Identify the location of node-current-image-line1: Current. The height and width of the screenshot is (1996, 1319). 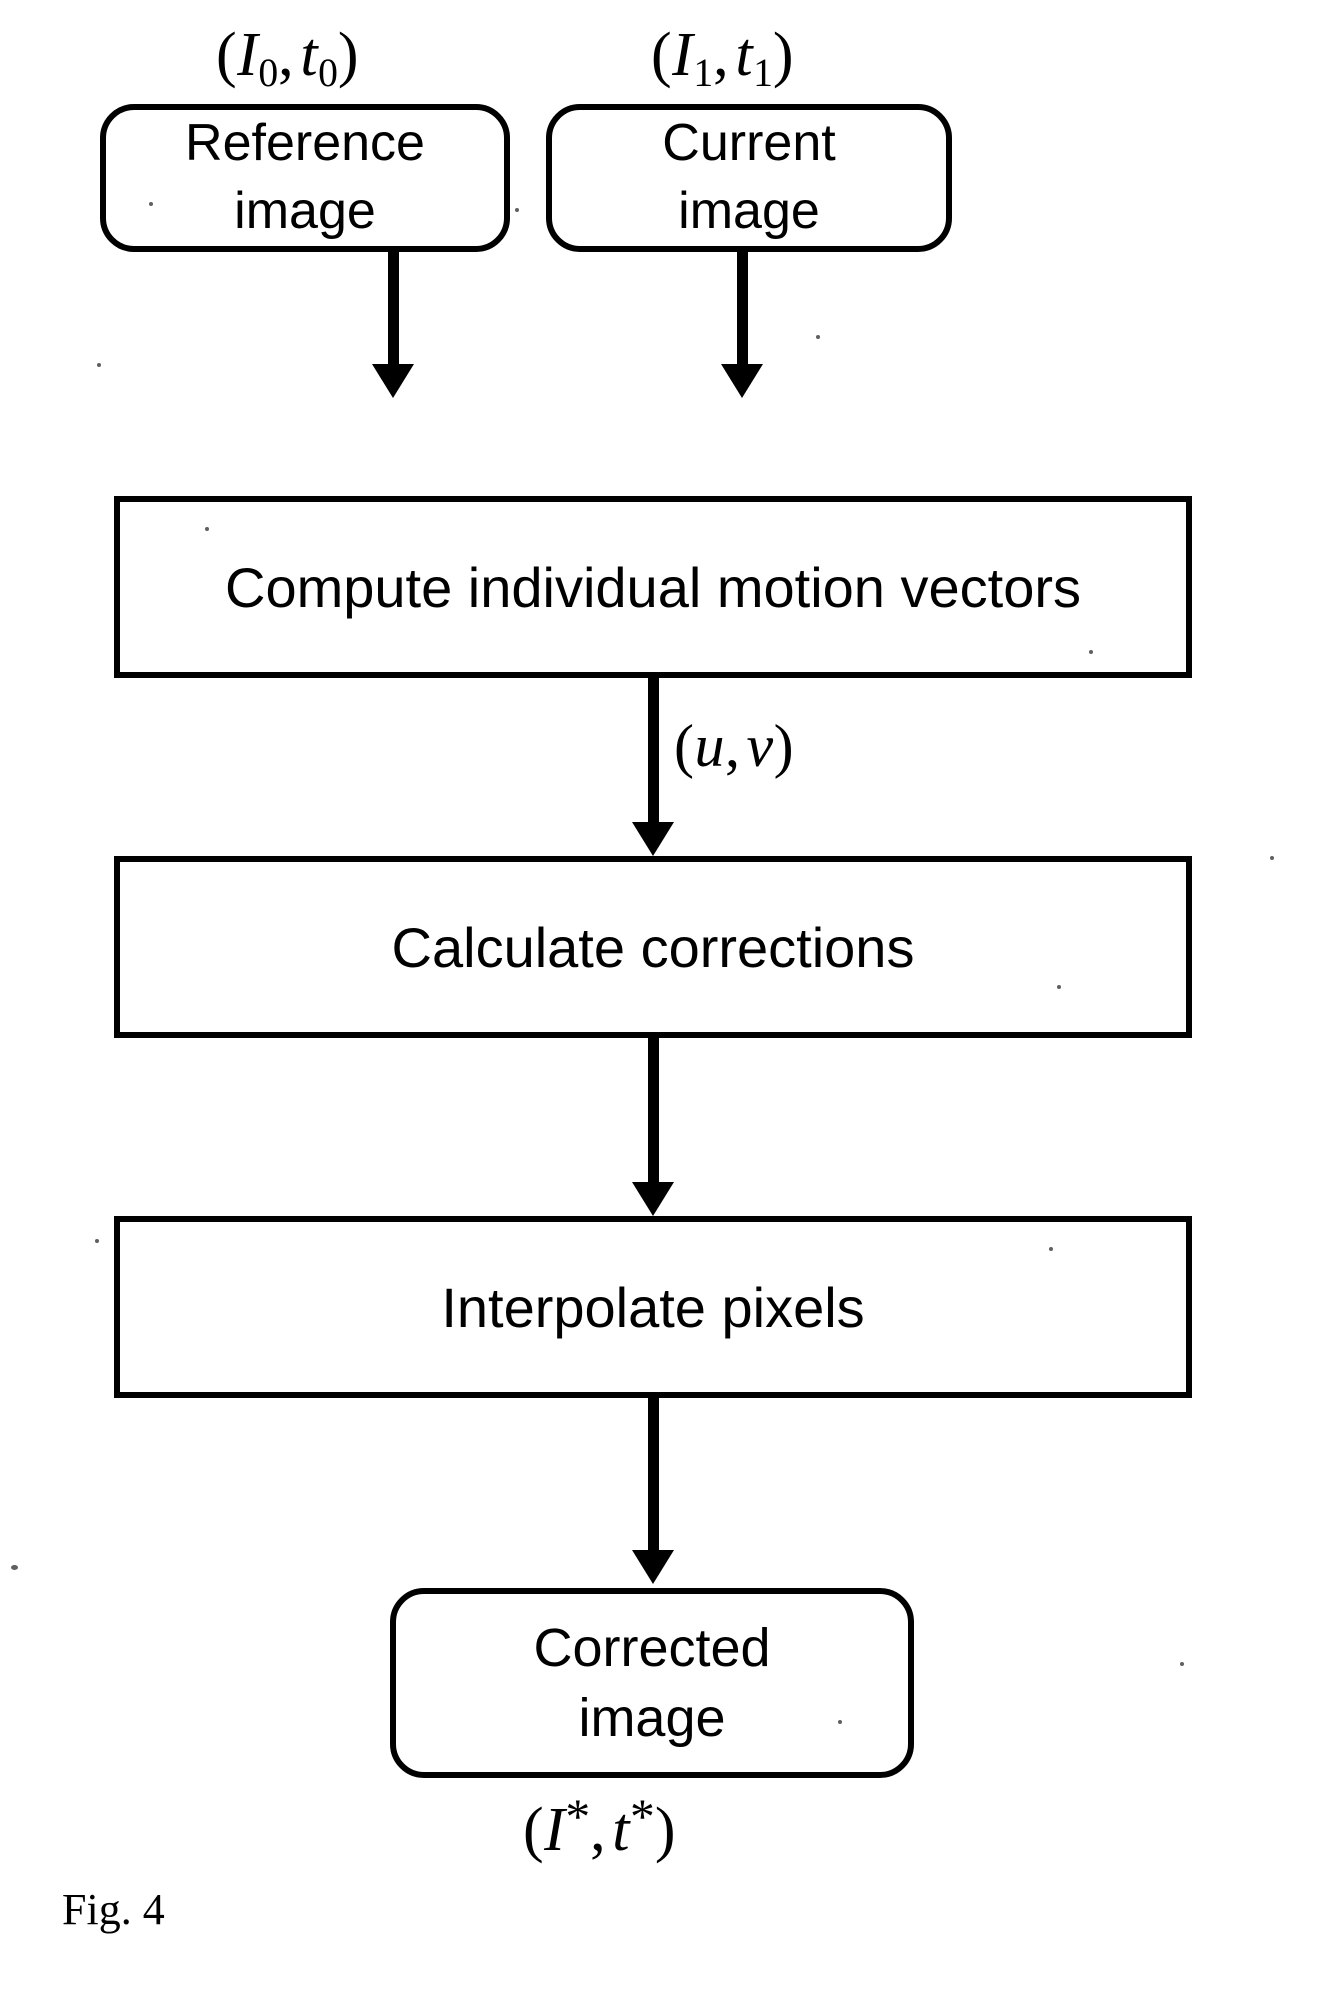
(749, 143).